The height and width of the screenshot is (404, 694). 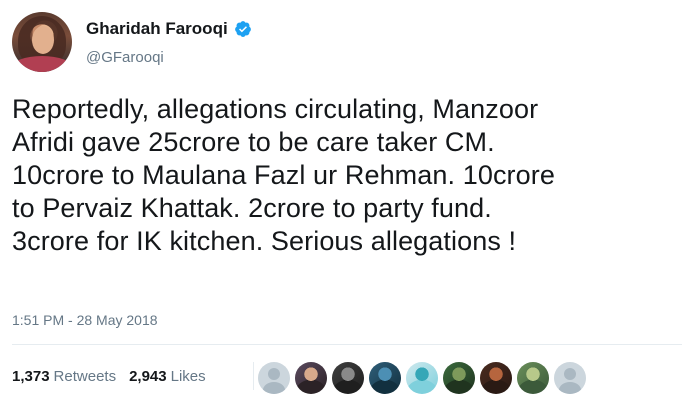 I want to click on verified-badge-icon, so click(x=243, y=29).